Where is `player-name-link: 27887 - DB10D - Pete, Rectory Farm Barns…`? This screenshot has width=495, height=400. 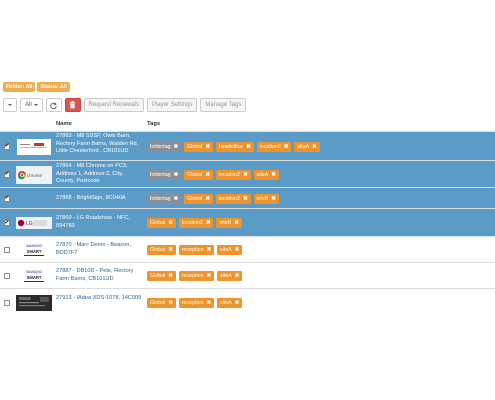
player-name-link: 27887 - DB10D - Pete, Rectory Farm Barns… is located at coordinates (99, 275).